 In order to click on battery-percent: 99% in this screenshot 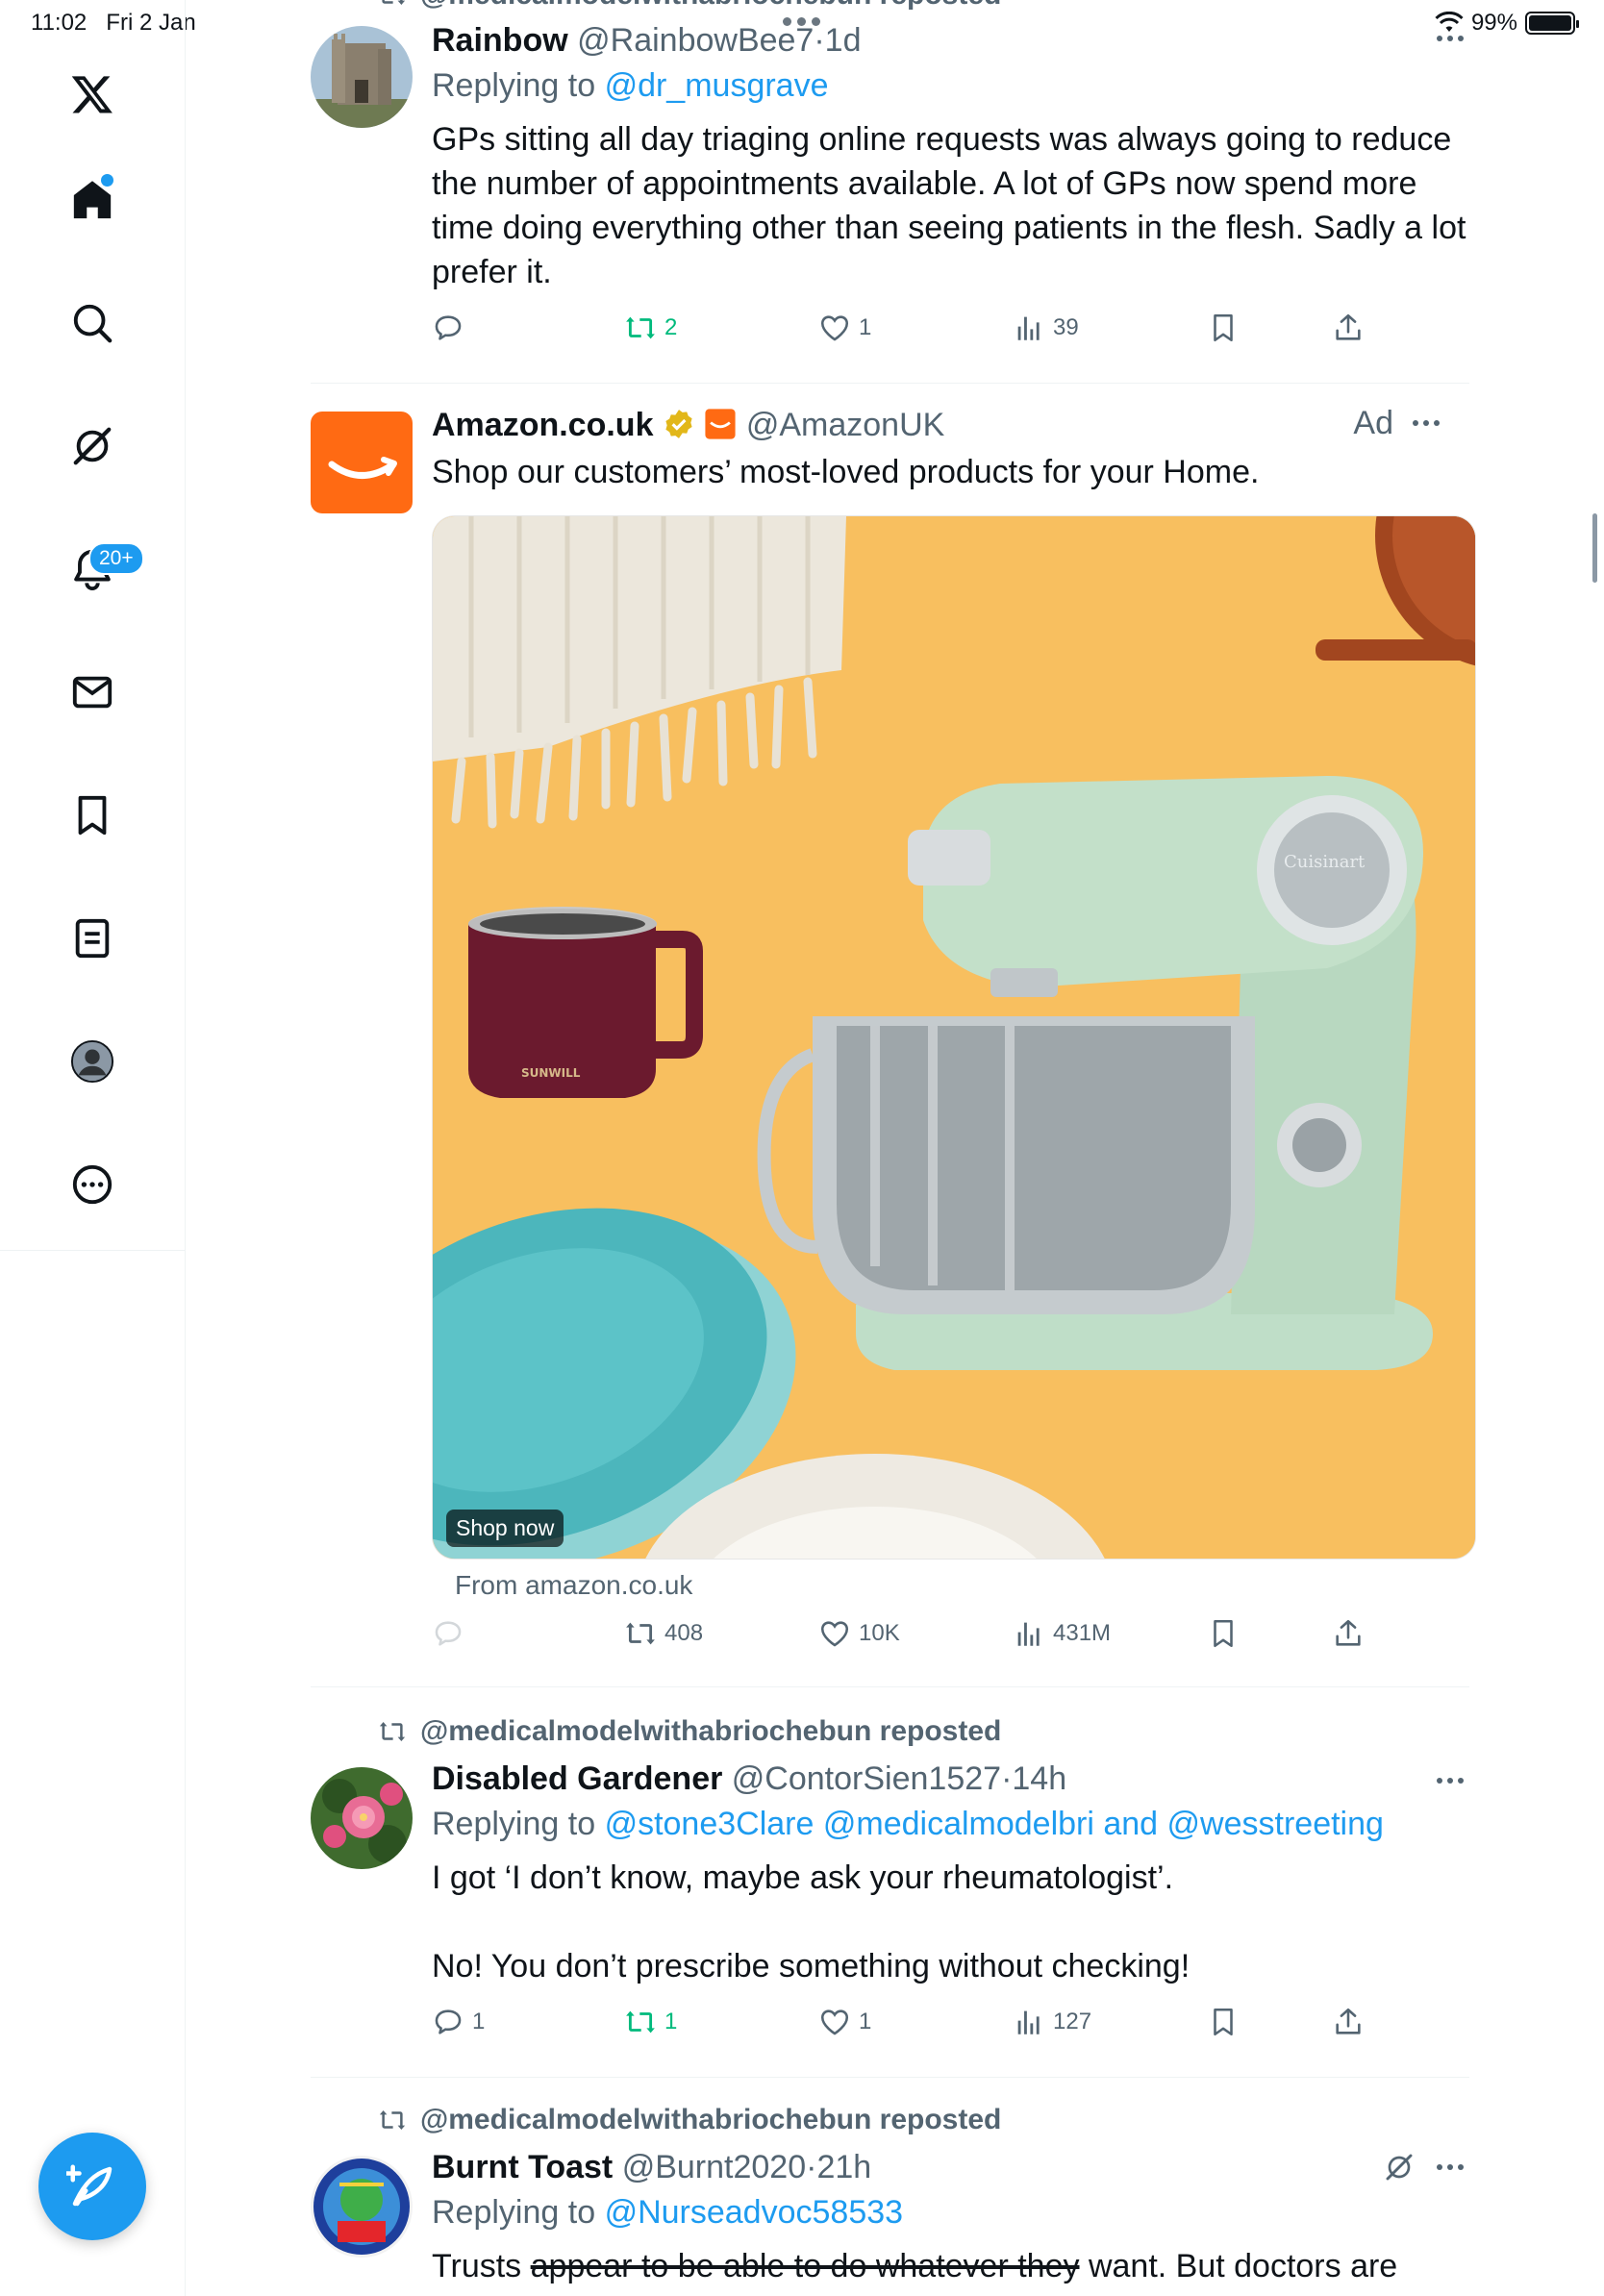, I will do `click(1493, 23)`.